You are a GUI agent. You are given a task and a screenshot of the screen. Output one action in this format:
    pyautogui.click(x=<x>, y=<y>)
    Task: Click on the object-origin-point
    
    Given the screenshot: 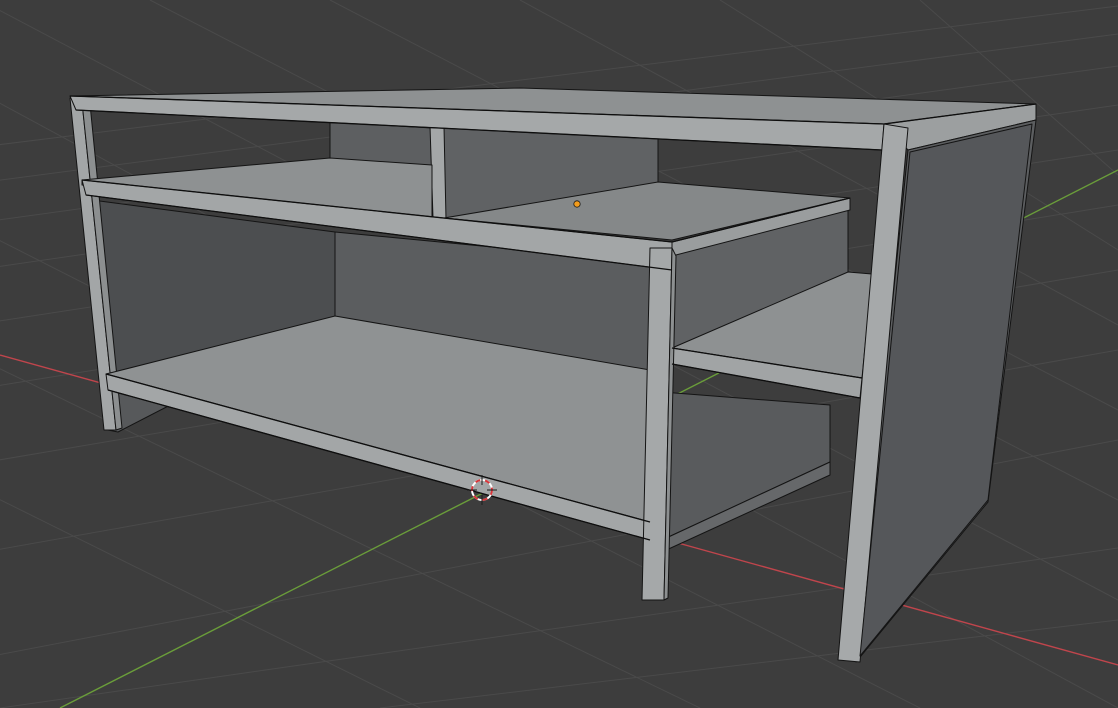 What is the action you would take?
    pyautogui.click(x=577, y=204)
    